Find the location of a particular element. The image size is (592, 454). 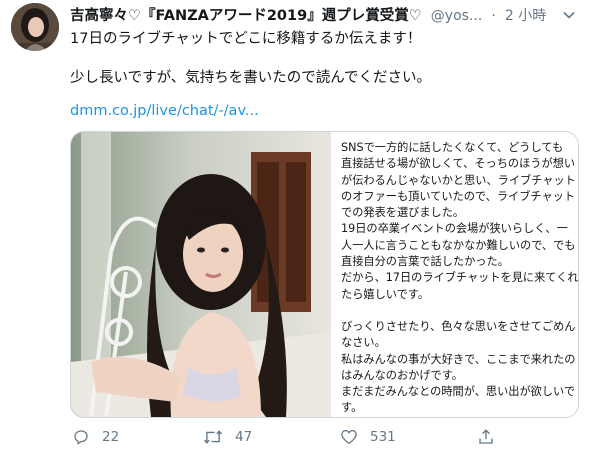

retweet-button: 47 is located at coordinates (227, 437).